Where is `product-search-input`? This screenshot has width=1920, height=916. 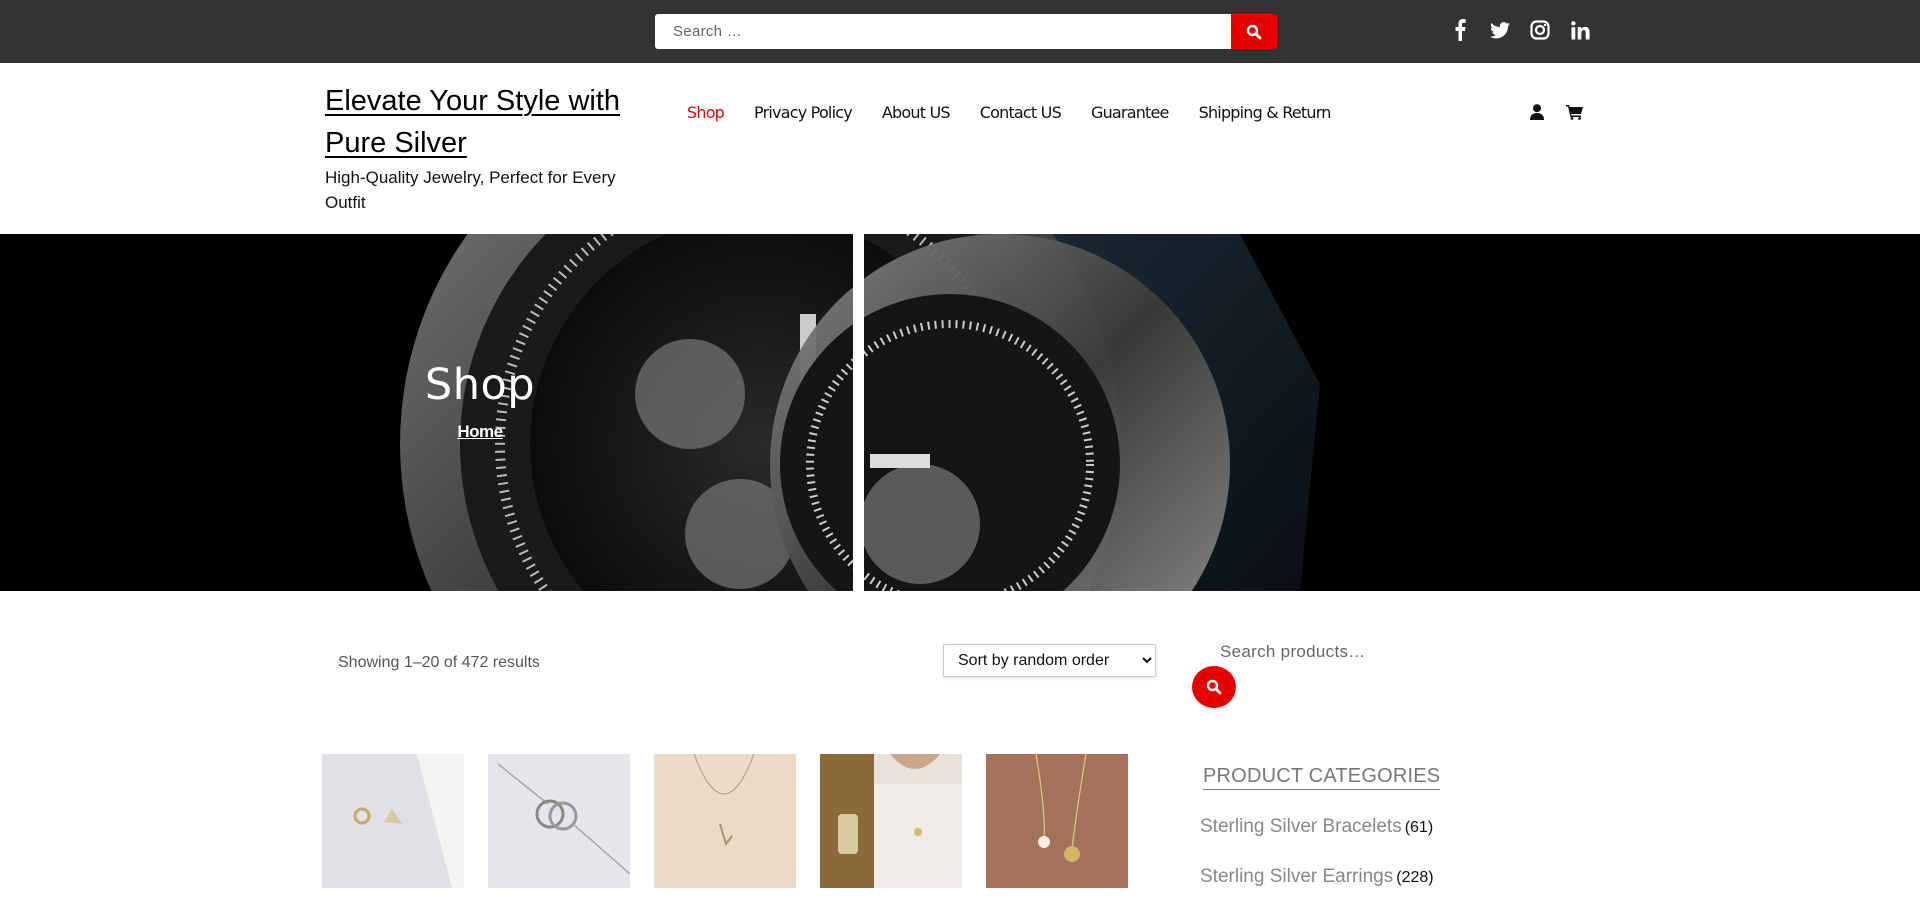
product-search-input is located at coordinates (1386, 652).